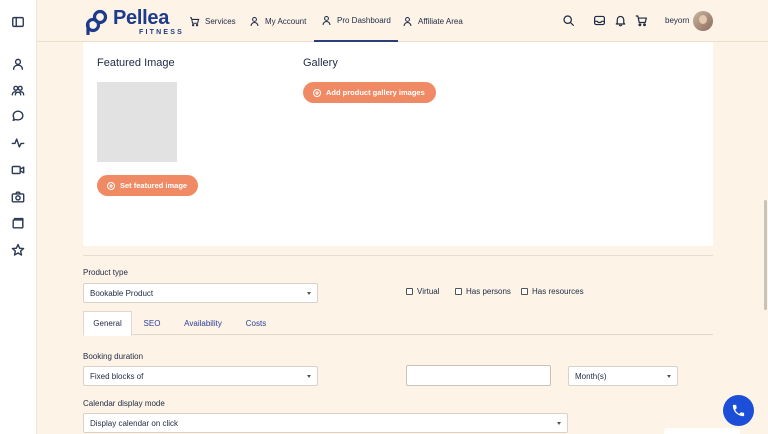  What do you see at coordinates (18, 170) in the screenshot?
I see `video-icon` at bounding box center [18, 170].